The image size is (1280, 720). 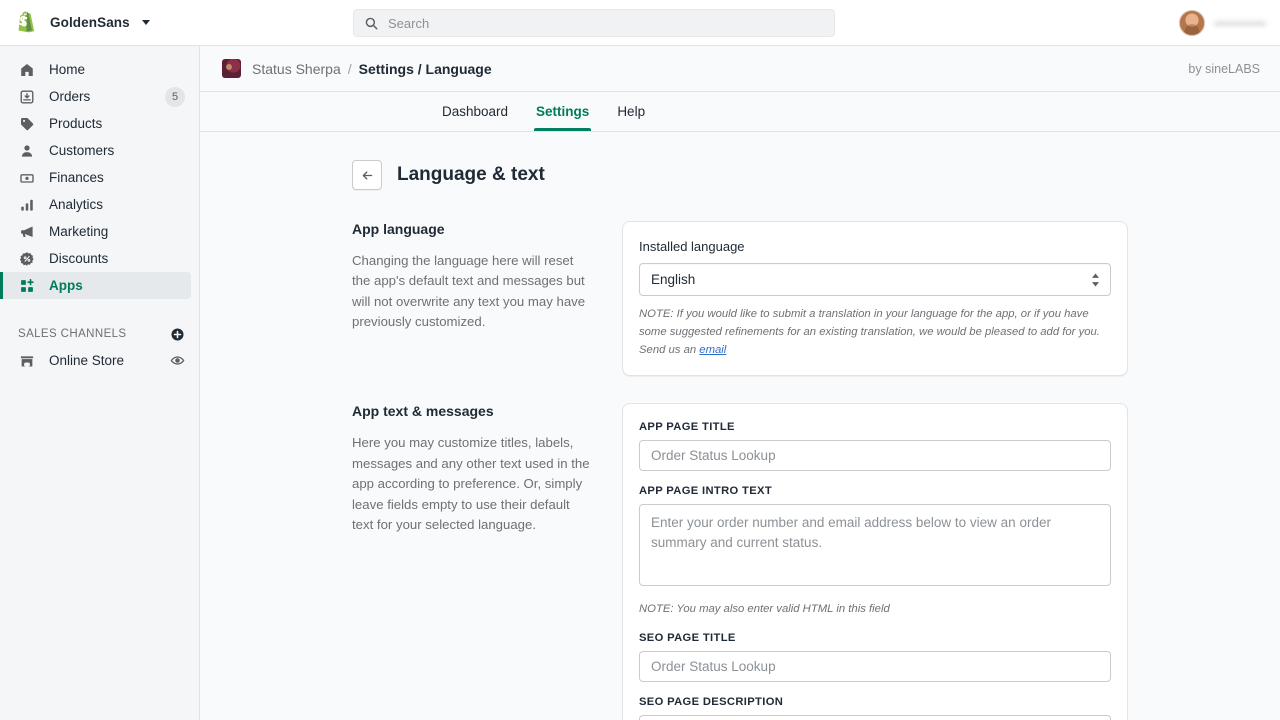 I want to click on sidebar-item-label: Orders, so click(x=70, y=96).